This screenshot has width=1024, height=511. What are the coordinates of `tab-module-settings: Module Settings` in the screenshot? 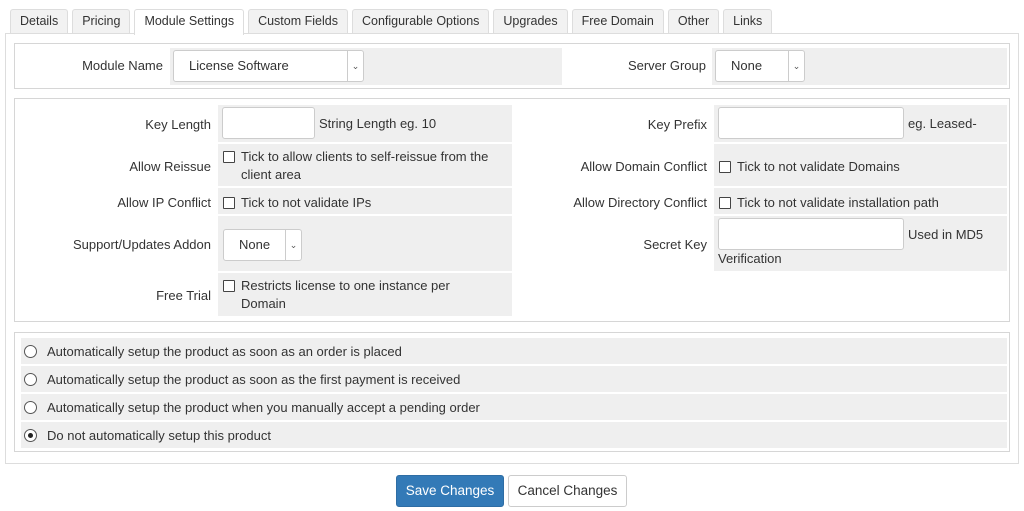 It's located at (189, 22).